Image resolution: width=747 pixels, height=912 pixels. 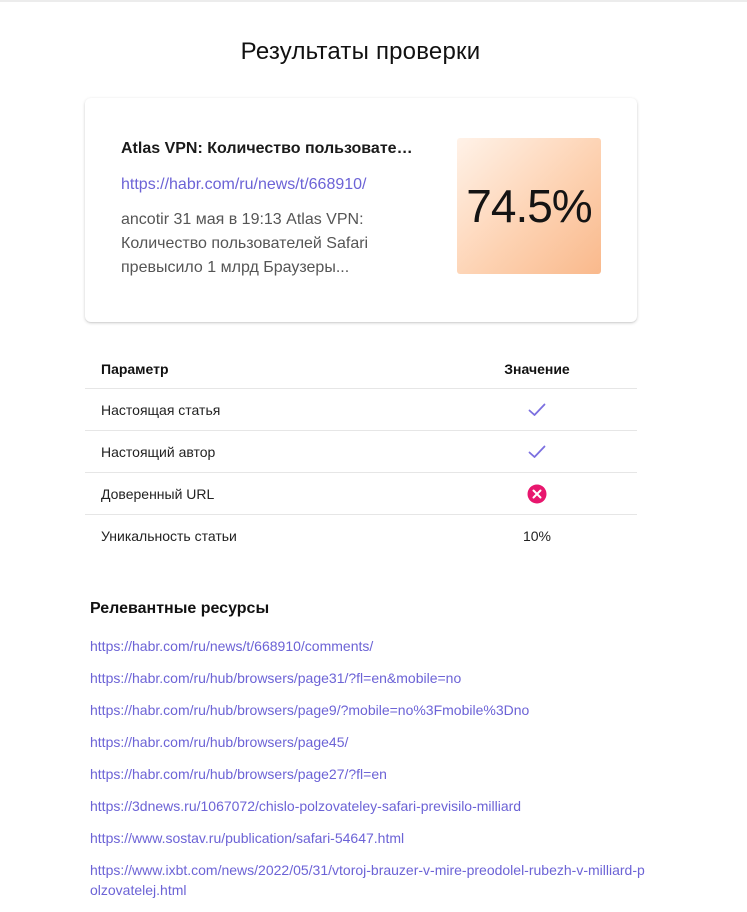 I want to click on top-divider, so click(x=373, y=1).